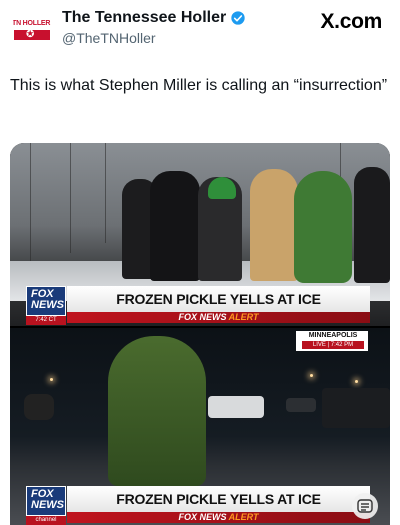 This screenshot has height=525, width=400. I want to click on avatar-logo-text: TN HOLLER, so click(31, 23).